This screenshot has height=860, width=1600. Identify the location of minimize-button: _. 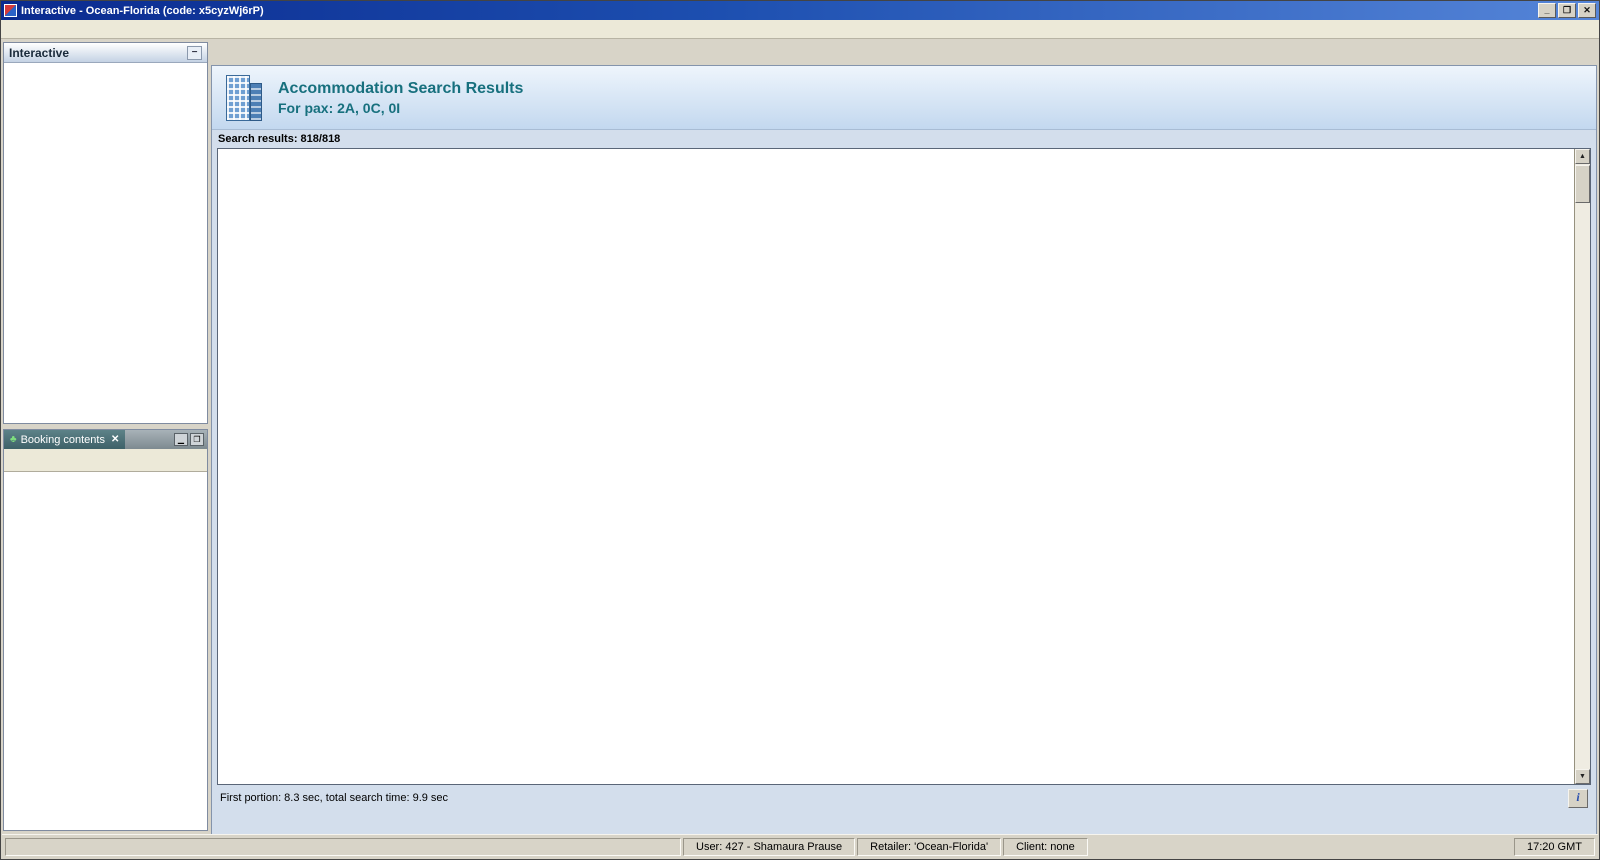
(1547, 10).